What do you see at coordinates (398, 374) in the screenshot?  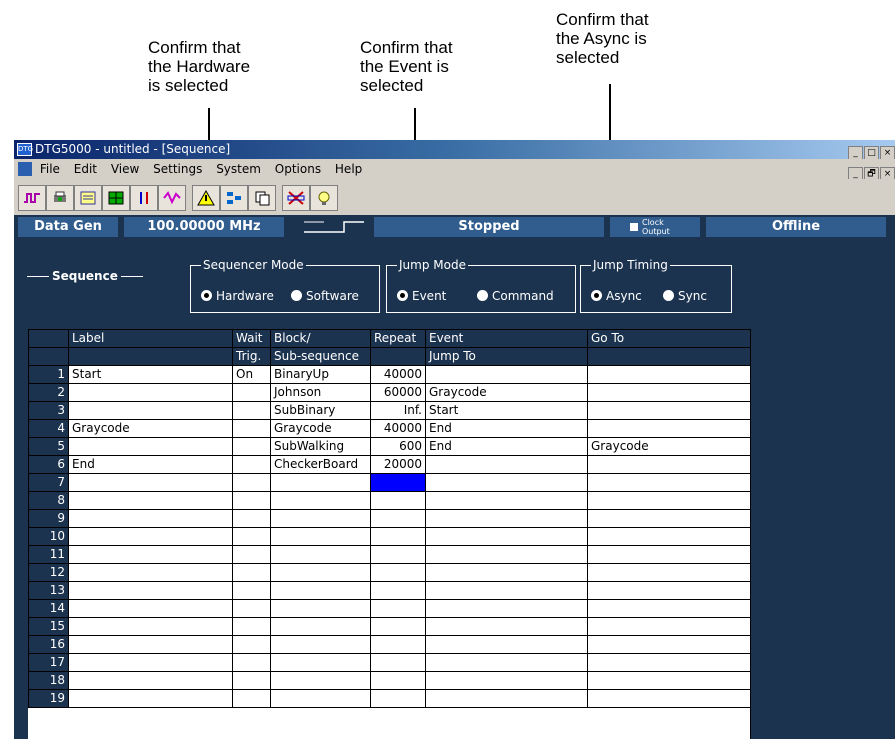 I see `cell-repeat: 40000` at bounding box center [398, 374].